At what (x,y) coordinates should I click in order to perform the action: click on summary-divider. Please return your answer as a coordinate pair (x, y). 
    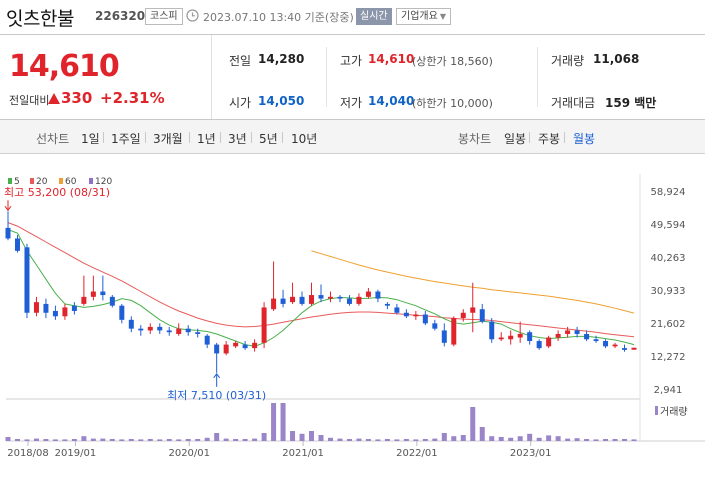
    Looking at the image, I should click on (326, 77).